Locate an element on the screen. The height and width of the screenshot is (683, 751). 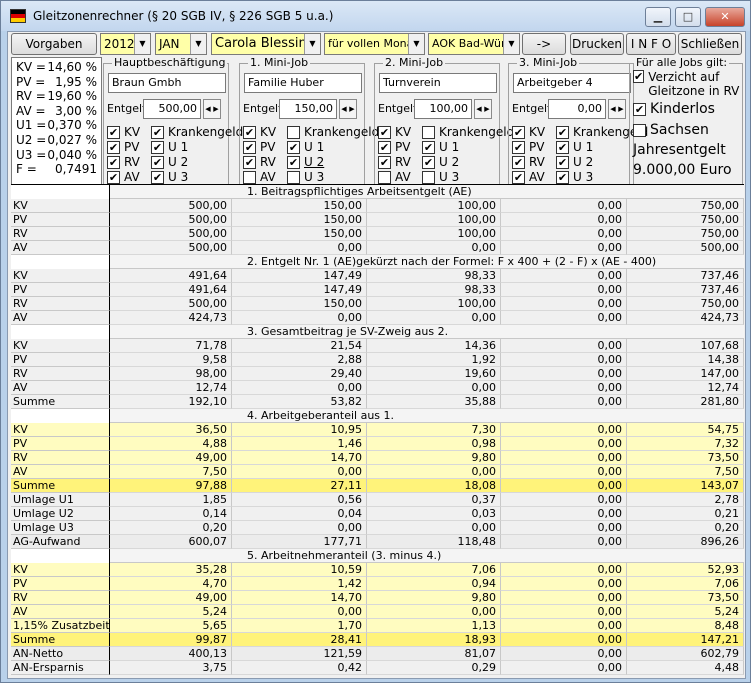
schliessen-button: Schließen is located at coordinates (710, 44).